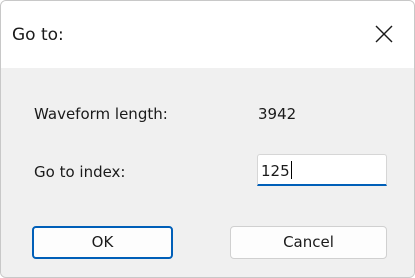 The width and height of the screenshot is (415, 278). What do you see at coordinates (102, 242) in the screenshot?
I see `ok-button: OK` at bounding box center [102, 242].